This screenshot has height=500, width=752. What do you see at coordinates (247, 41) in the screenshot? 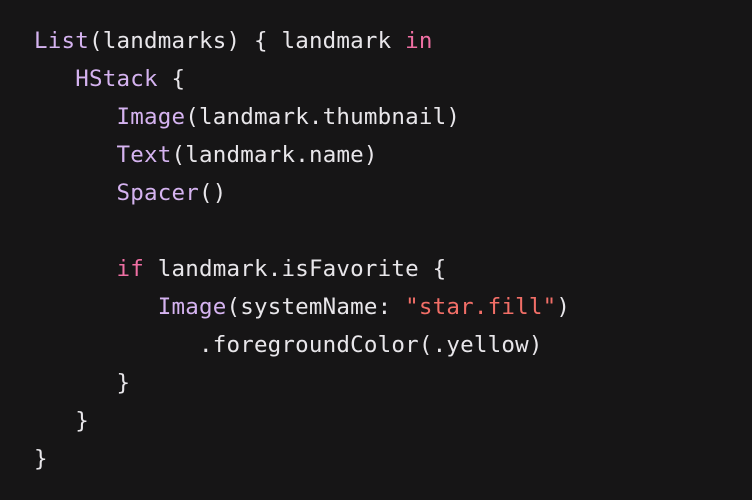
I see `code-token-plain: (landmarks) { landmark` at bounding box center [247, 41].